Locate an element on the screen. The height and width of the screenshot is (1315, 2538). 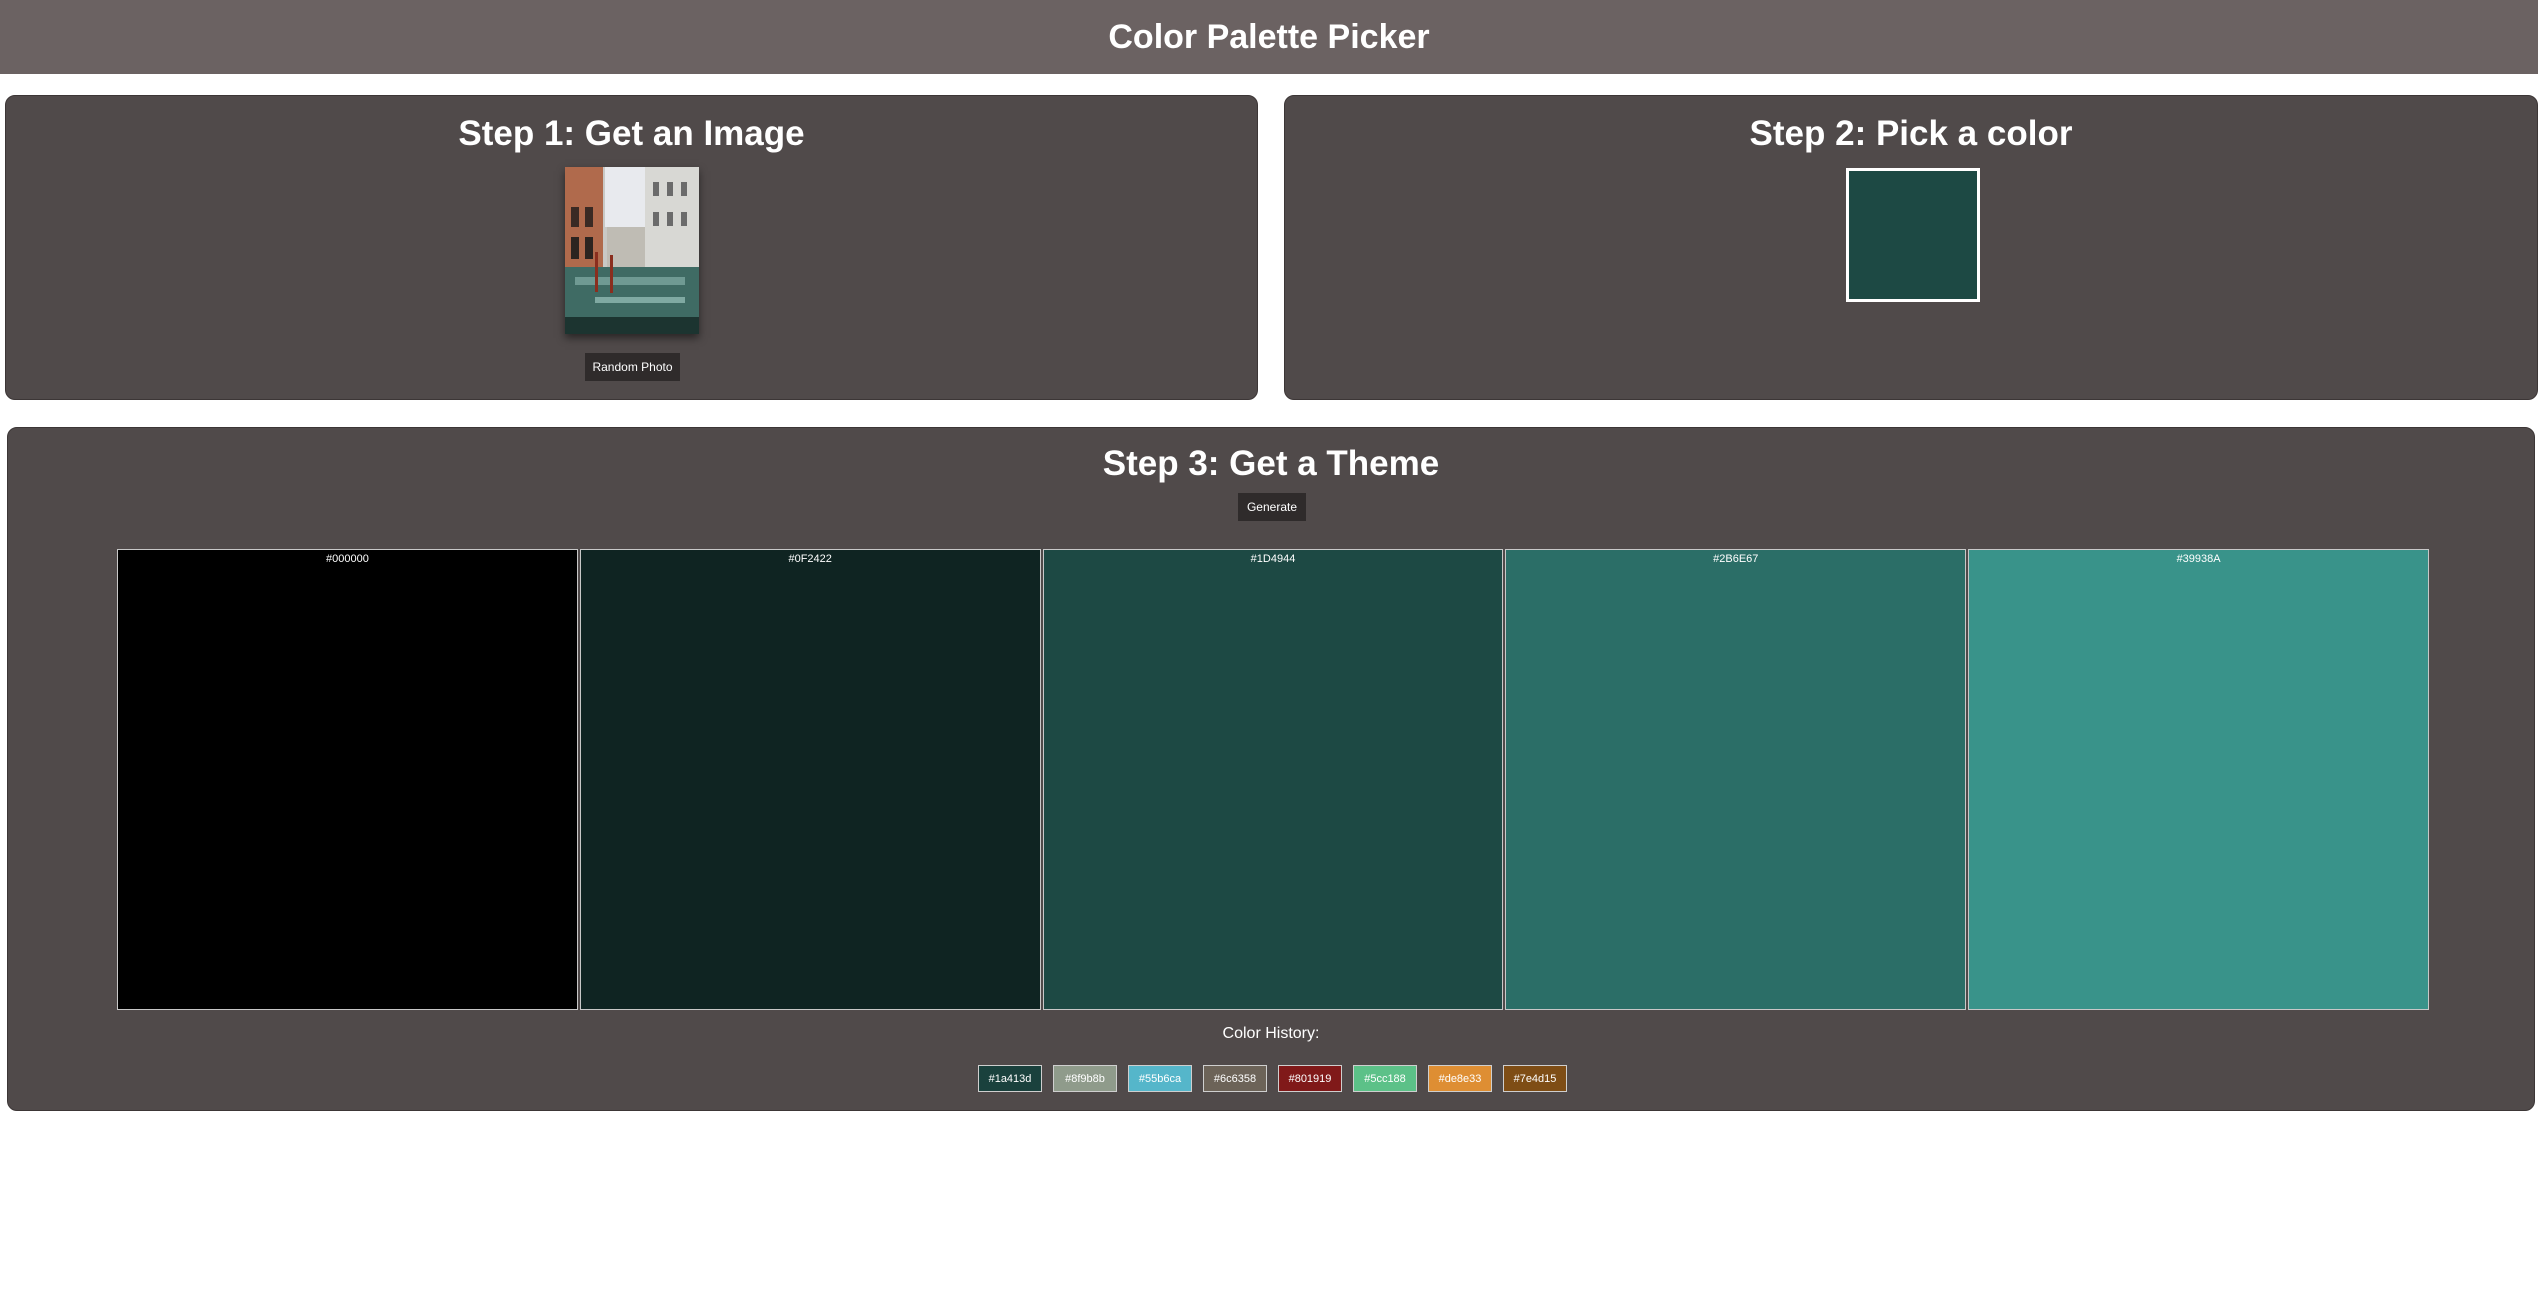
history-chip: #de8e33 is located at coordinates (1460, 1078).